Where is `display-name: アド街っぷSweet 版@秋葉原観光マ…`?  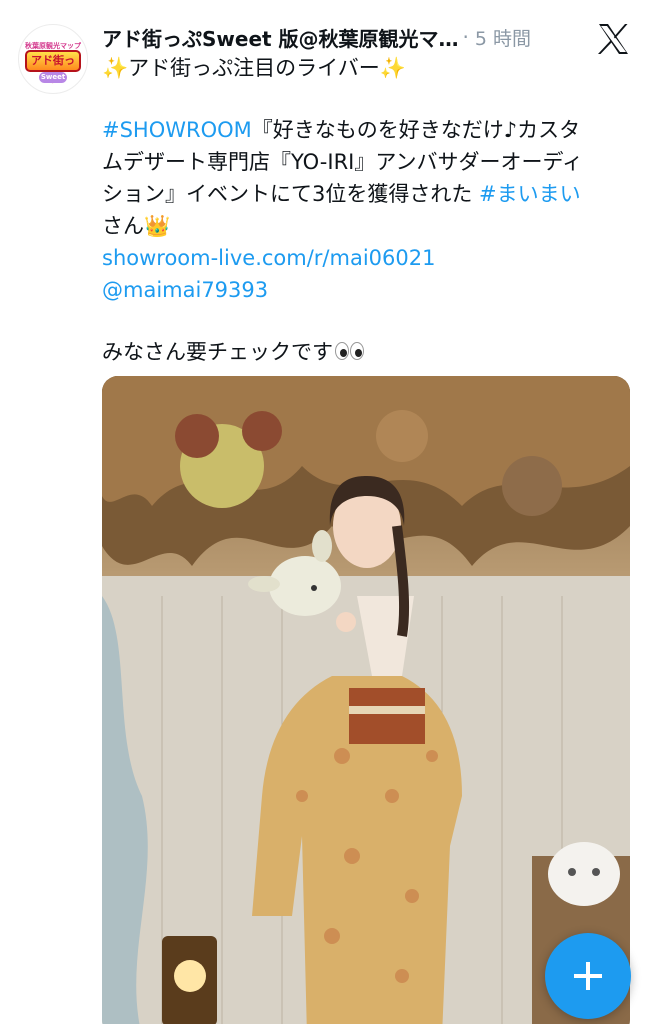
display-name: アド街っぷSweet 版@秋葉原観光マ… is located at coordinates (280, 37).